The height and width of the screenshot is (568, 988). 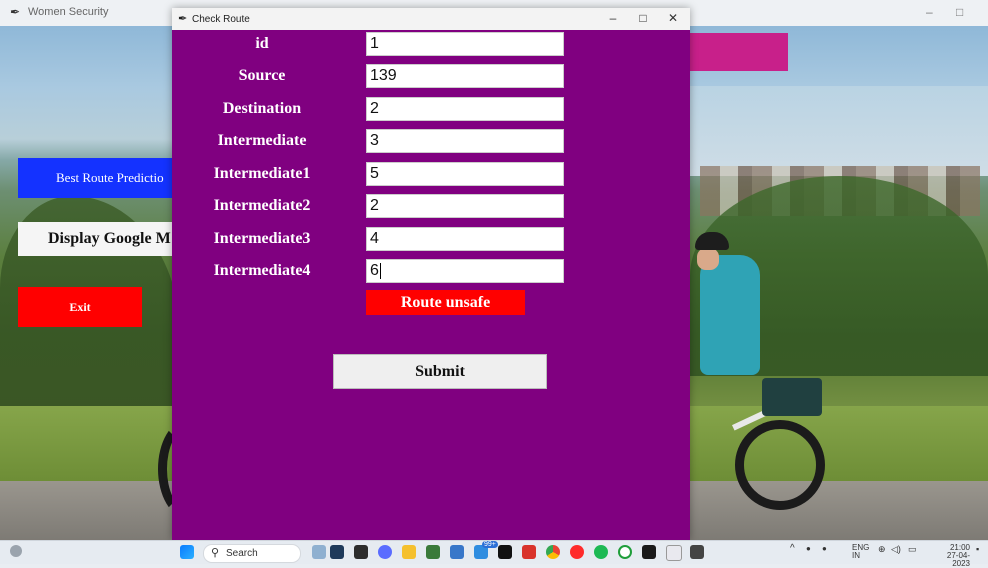 I want to click on spotify-icon, so click(x=601, y=552).